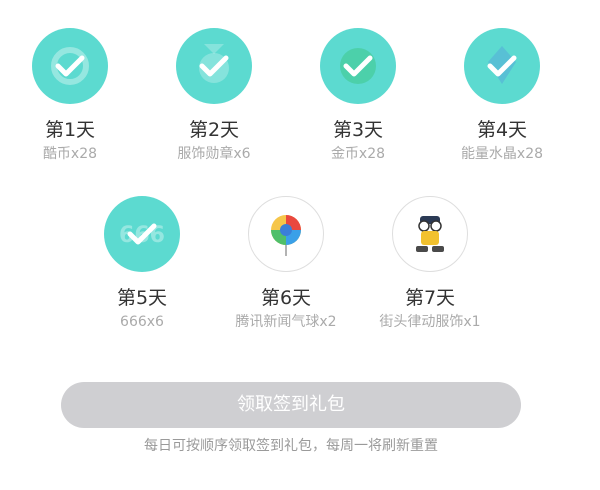  Describe the element at coordinates (286, 322) in the screenshot. I see `reward-text: 腾讯新闻气球x2` at that location.